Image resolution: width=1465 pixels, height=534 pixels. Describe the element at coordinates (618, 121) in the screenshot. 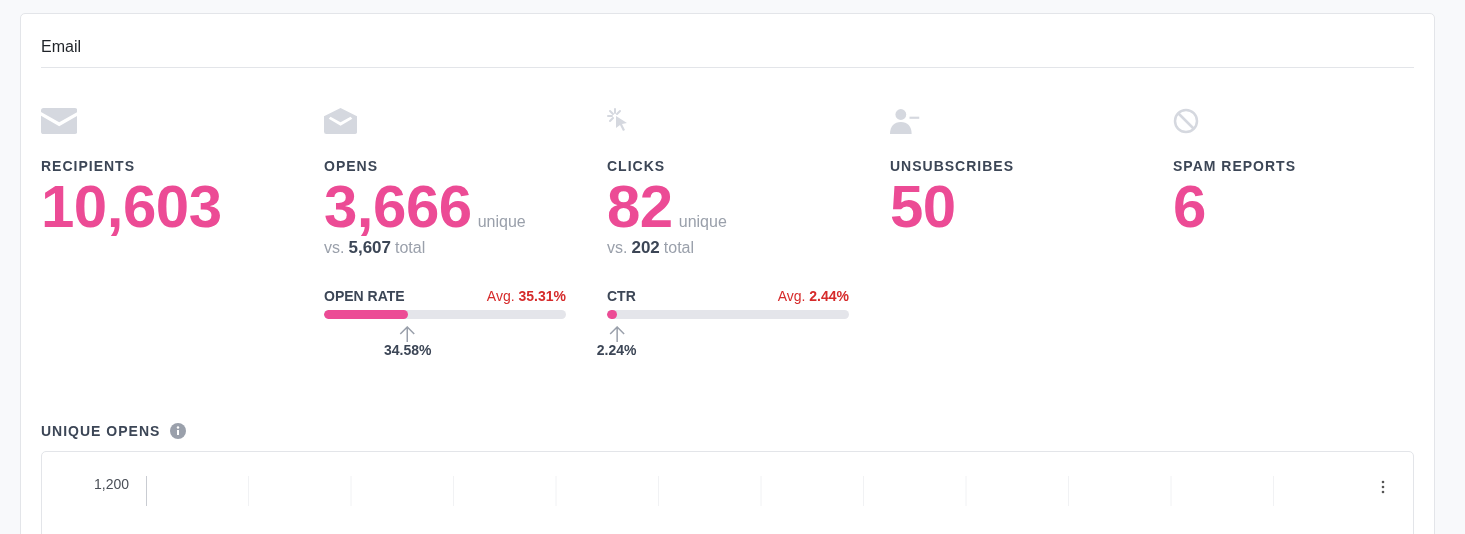

I see `pointer-click-icon` at that location.